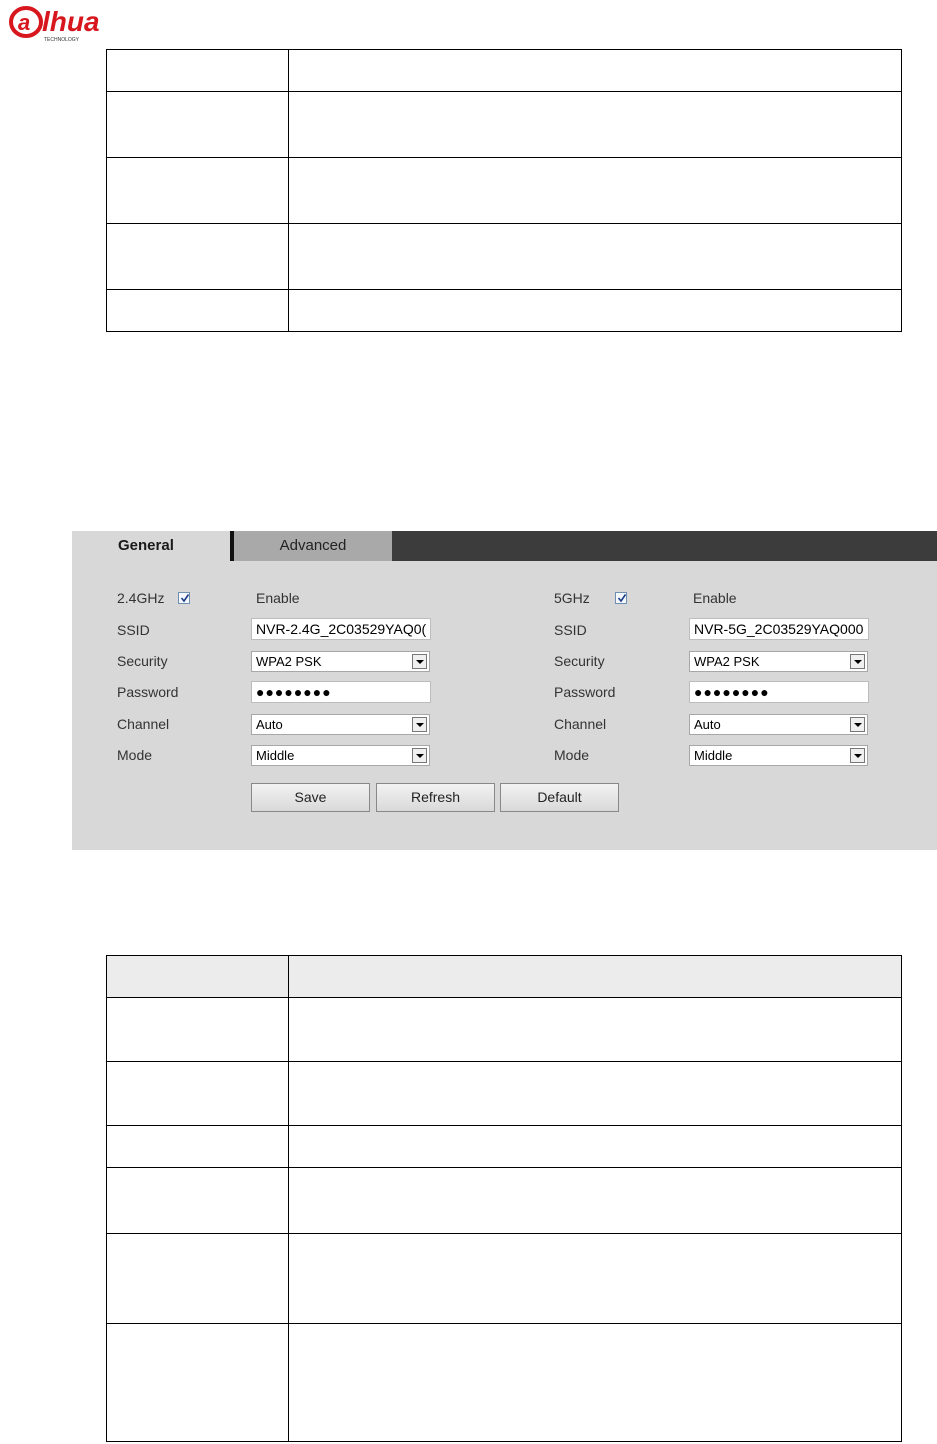  Describe the element at coordinates (504, 976) in the screenshot. I see `table-header-row` at that location.